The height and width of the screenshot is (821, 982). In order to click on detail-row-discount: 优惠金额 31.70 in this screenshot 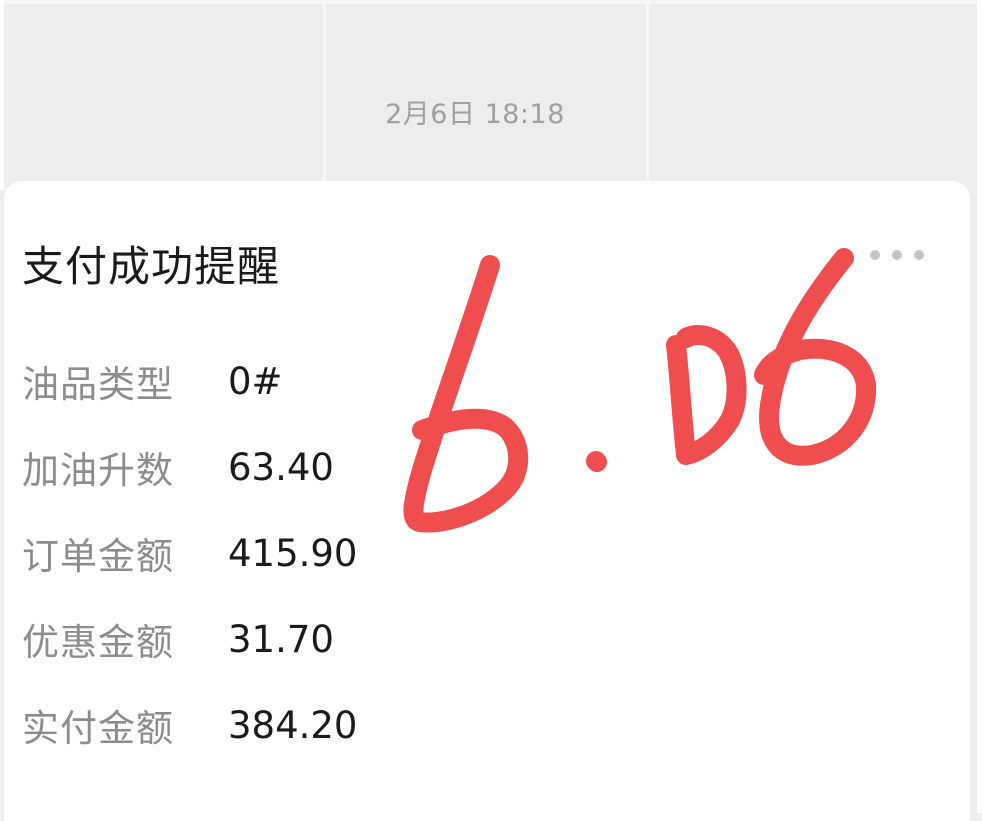, I will do `click(178, 639)`.